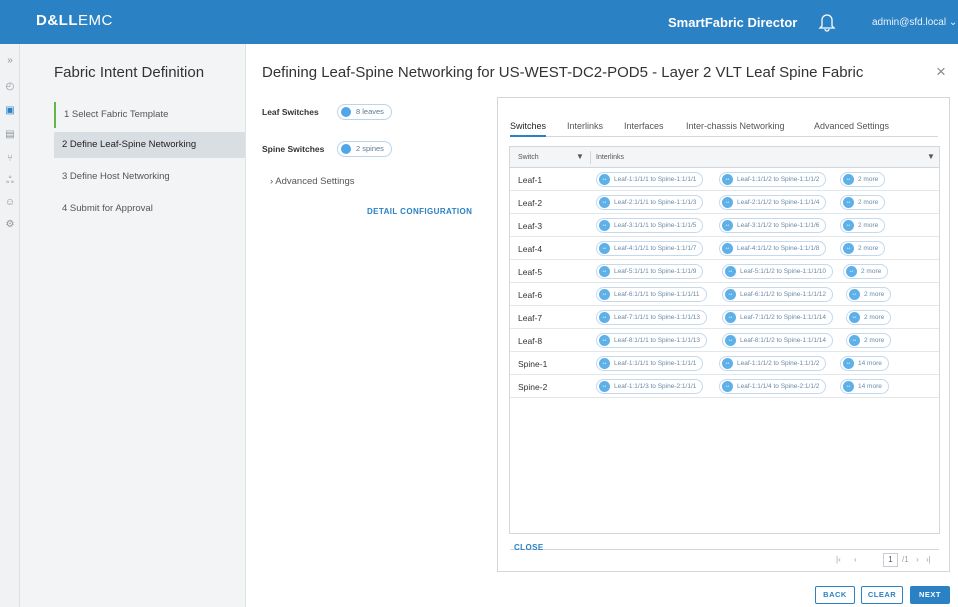  I want to click on clear-button: CLEAR, so click(882, 595).